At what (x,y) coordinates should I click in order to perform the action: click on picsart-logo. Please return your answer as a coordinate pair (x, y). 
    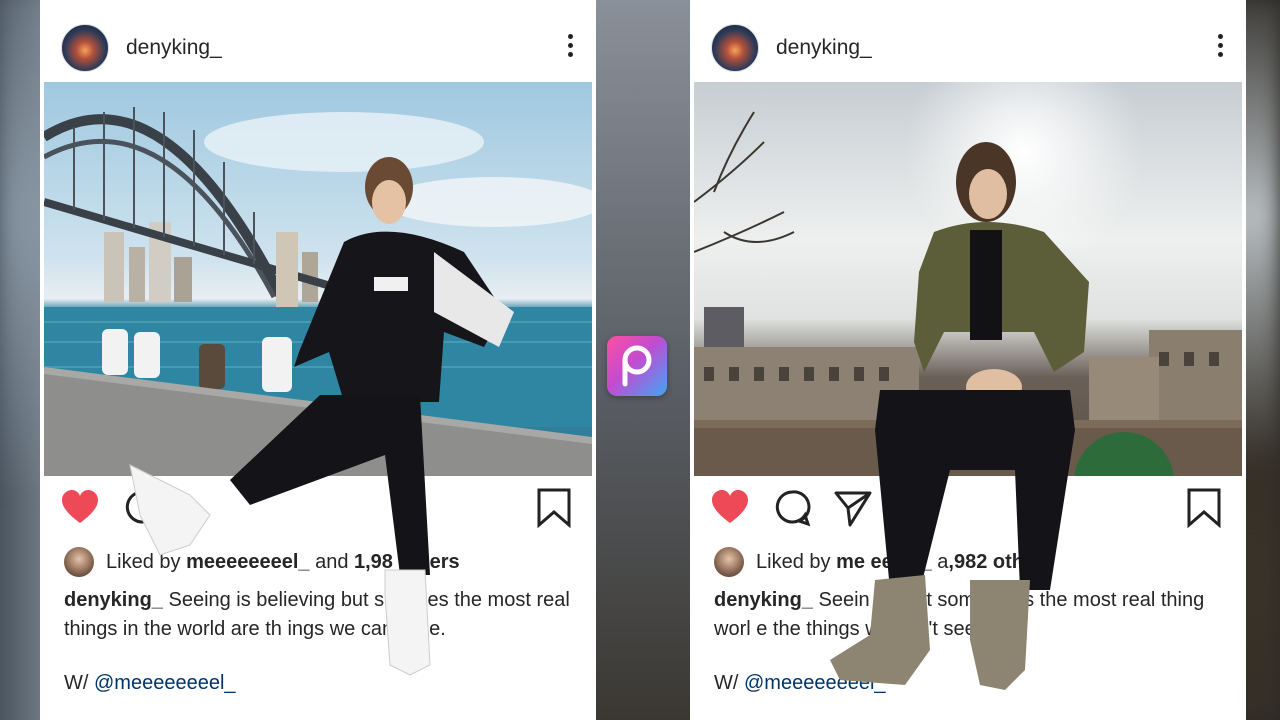
    Looking at the image, I should click on (637, 366).